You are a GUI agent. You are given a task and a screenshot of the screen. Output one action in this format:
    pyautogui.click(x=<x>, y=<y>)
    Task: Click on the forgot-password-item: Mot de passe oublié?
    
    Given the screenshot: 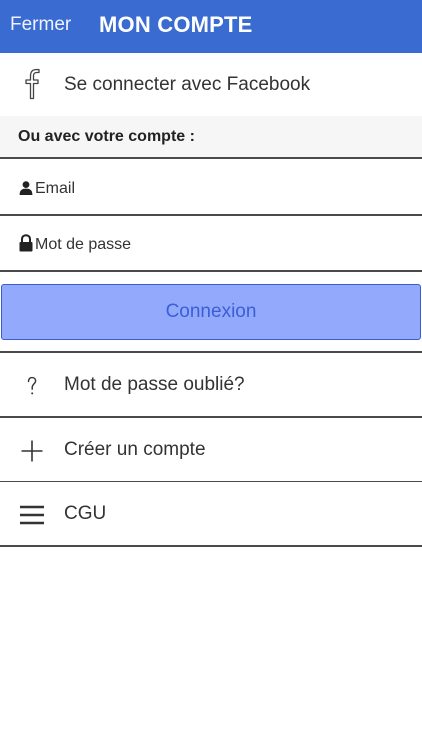 What is the action you would take?
    pyautogui.click(x=211, y=385)
    